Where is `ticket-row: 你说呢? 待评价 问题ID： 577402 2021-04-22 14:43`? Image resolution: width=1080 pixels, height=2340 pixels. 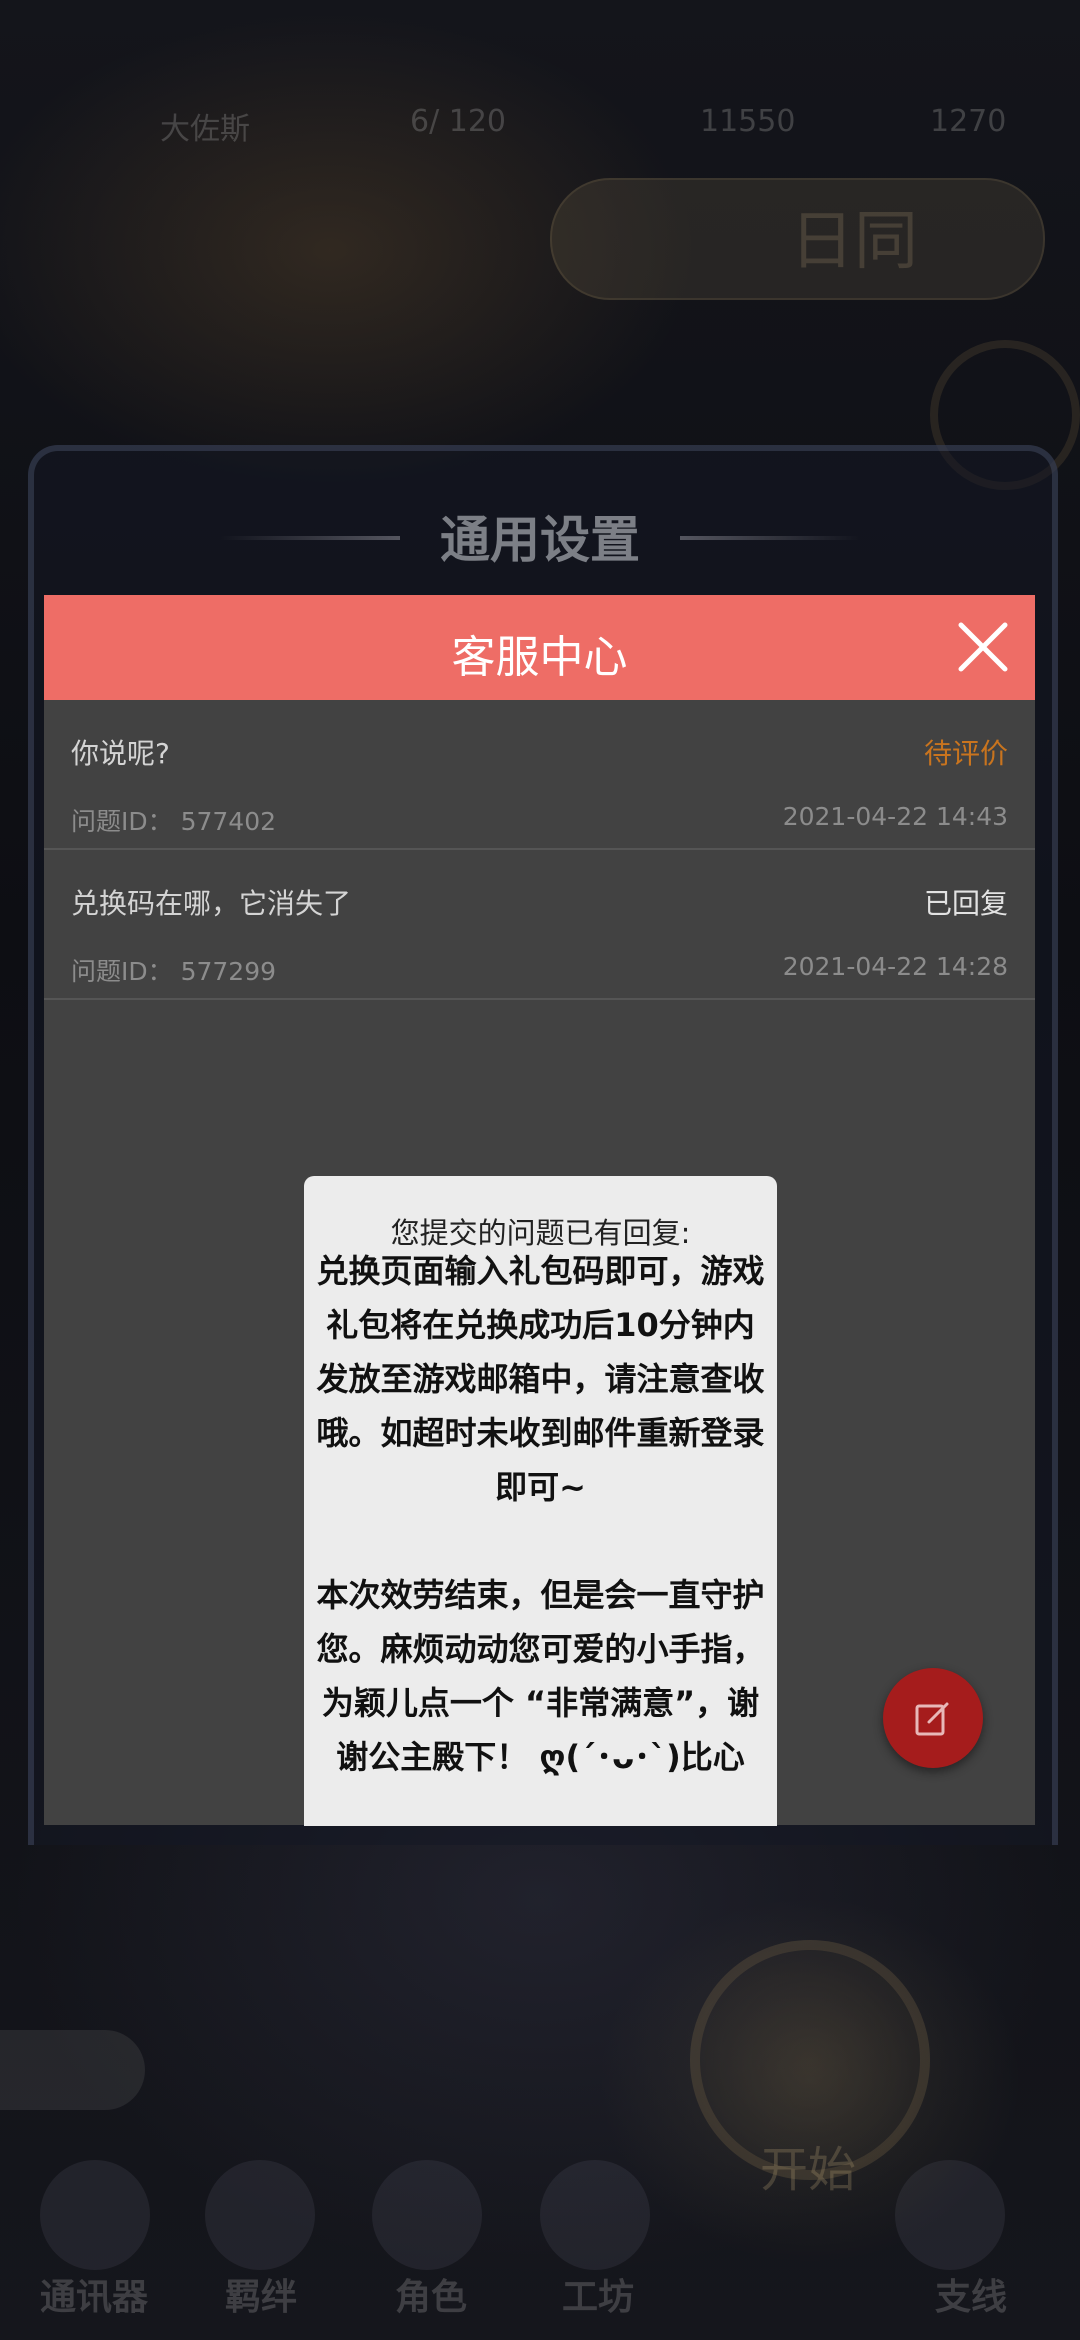 ticket-row: 你说呢? 待评价 问题ID： 577402 2021-04-22 14:43 is located at coordinates (539, 775).